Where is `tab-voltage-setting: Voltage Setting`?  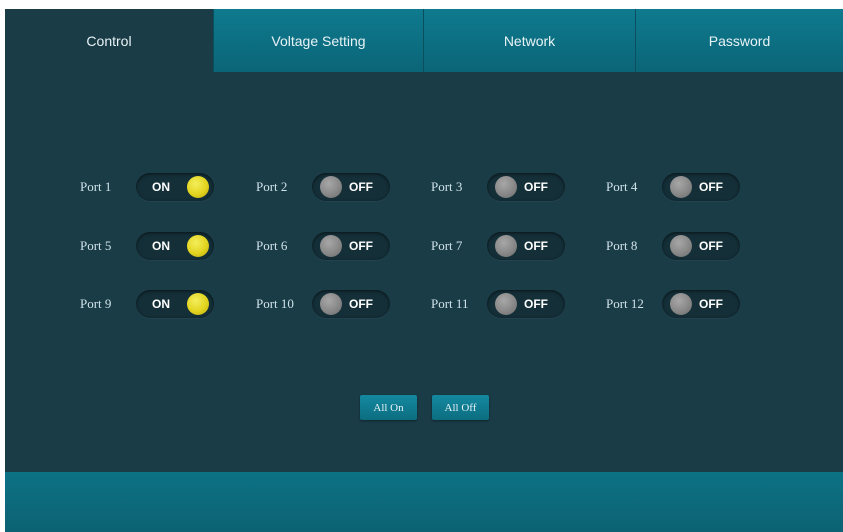
tab-voltage-setting: Voltage Setting is located at coordinates (318, 40).